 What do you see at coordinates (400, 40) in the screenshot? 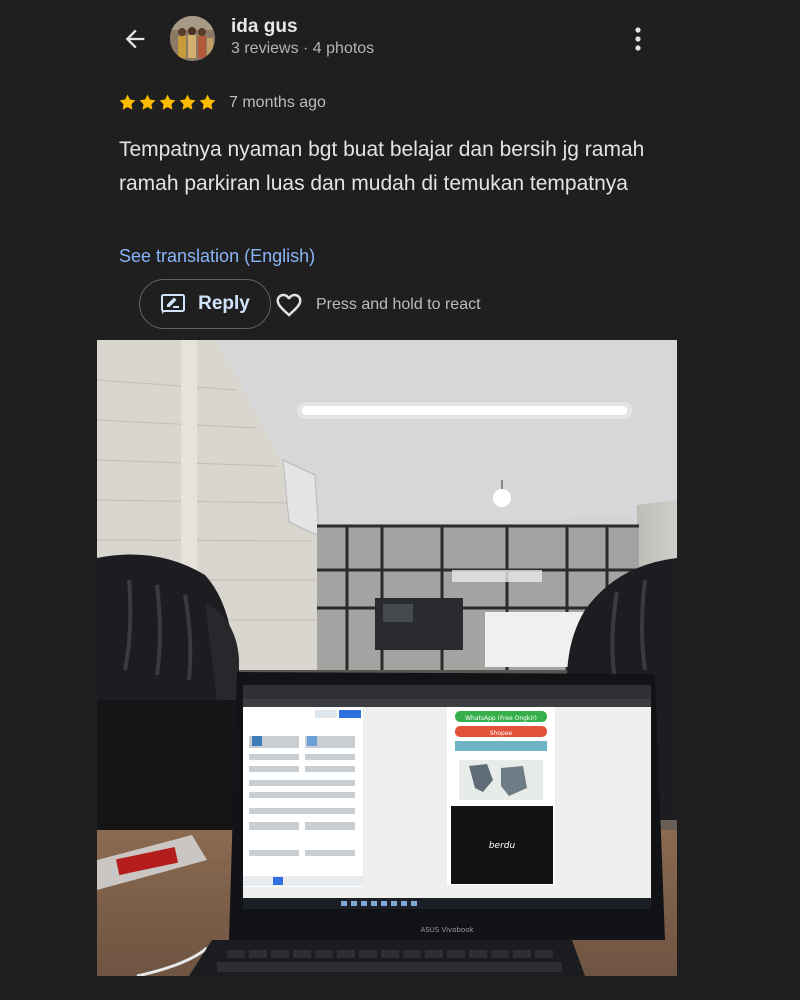
I see `review-header: ida gus 3 reviews · 4 photos` at bounding box center [400, 40].